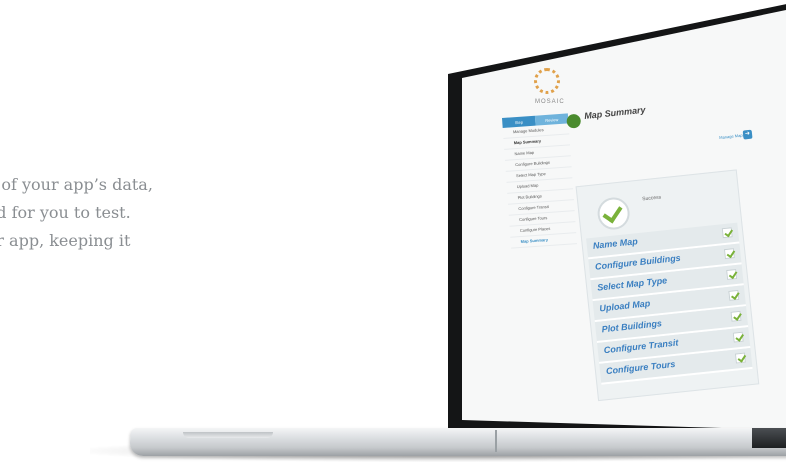  What do you see at coordinates (624, 306) in the screenshot?
I see `step-label: Upload Map` at bounding box center [624, 306].